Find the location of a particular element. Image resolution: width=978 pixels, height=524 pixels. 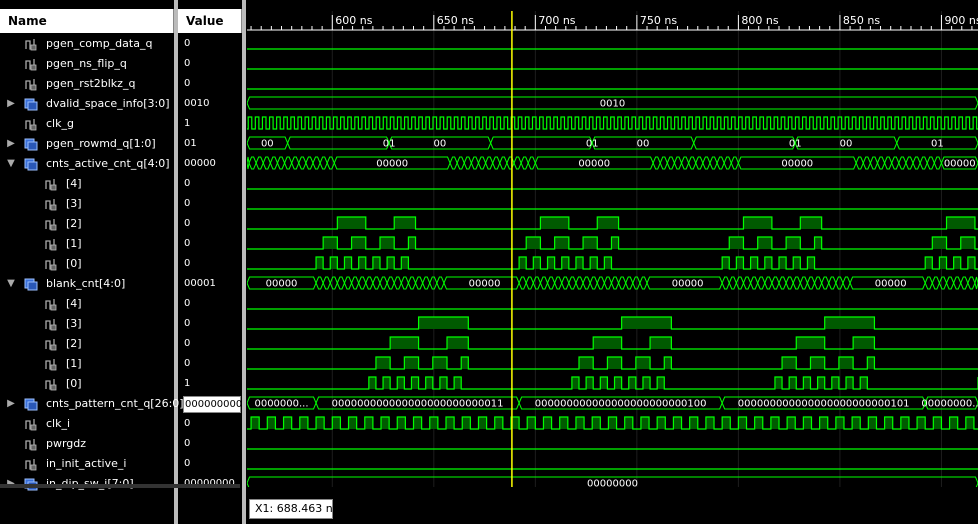

signal-value: 0010 is located at coordinates (197, 103).